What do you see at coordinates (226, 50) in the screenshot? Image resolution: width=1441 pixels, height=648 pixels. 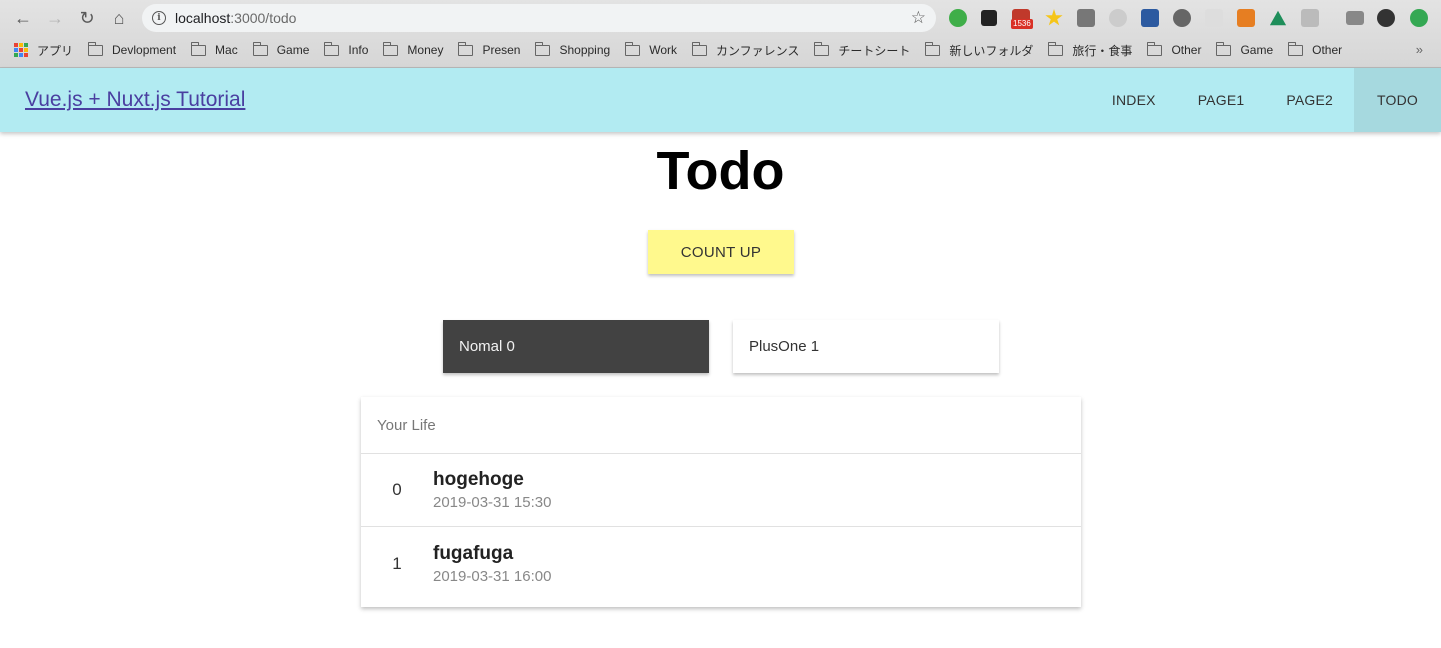 I see `bookmark-label: Mac` at bounding box center [226, 50].